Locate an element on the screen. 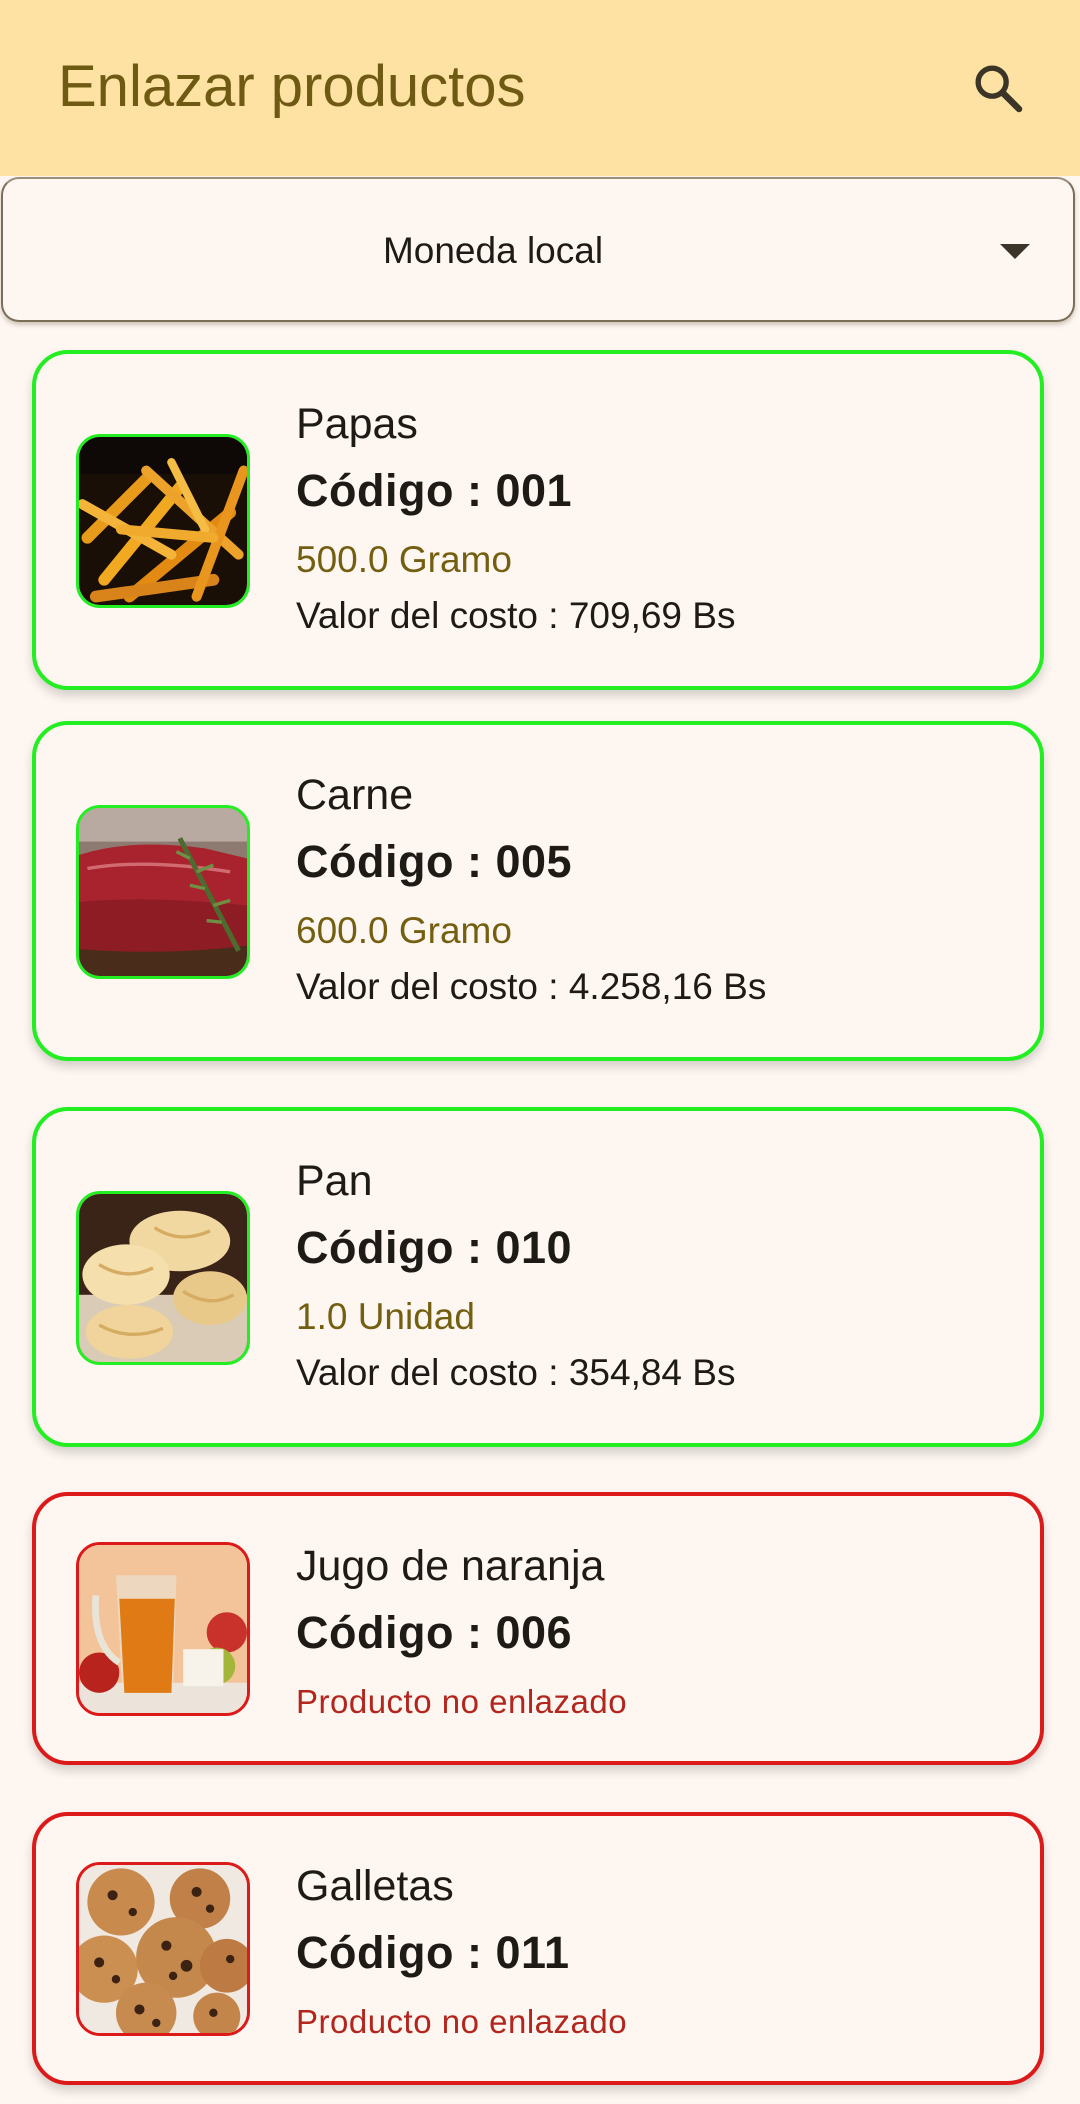 The image size is (1080, 2104). search-icon is located at coordinates (999, 89).